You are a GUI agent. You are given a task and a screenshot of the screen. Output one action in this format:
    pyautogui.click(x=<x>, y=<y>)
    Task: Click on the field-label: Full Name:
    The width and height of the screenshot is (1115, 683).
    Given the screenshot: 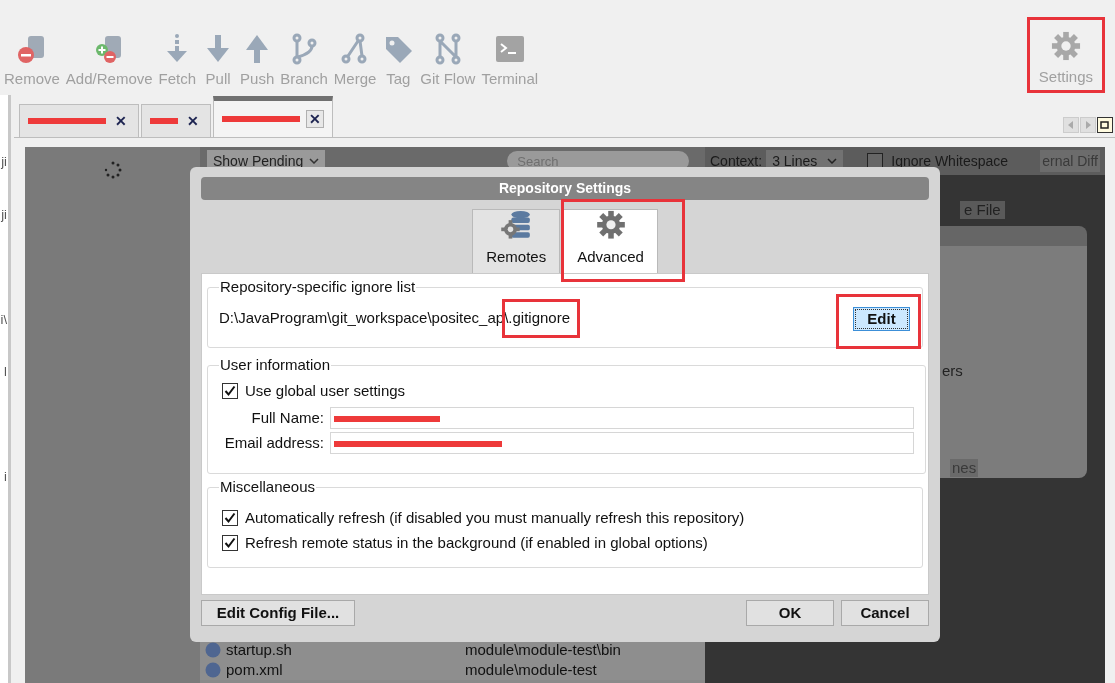 What is the action you would take?
    pyautogui.click(x=287, y=417)
    